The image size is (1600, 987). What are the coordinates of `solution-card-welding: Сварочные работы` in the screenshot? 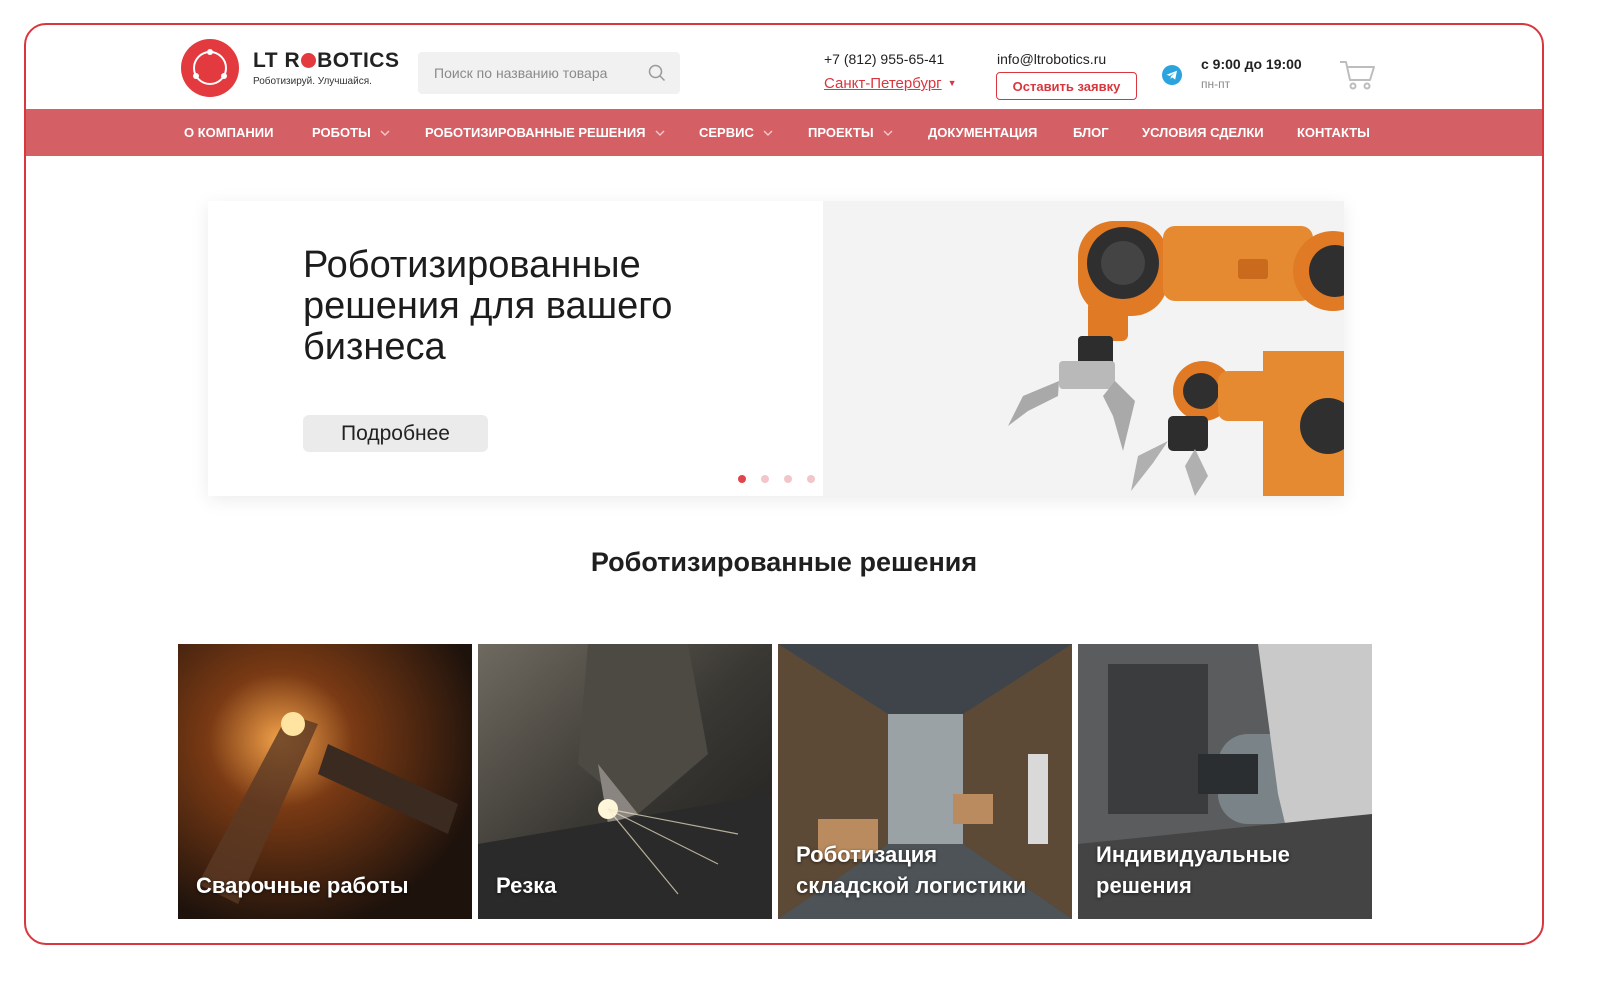 It's located at (325, 781).